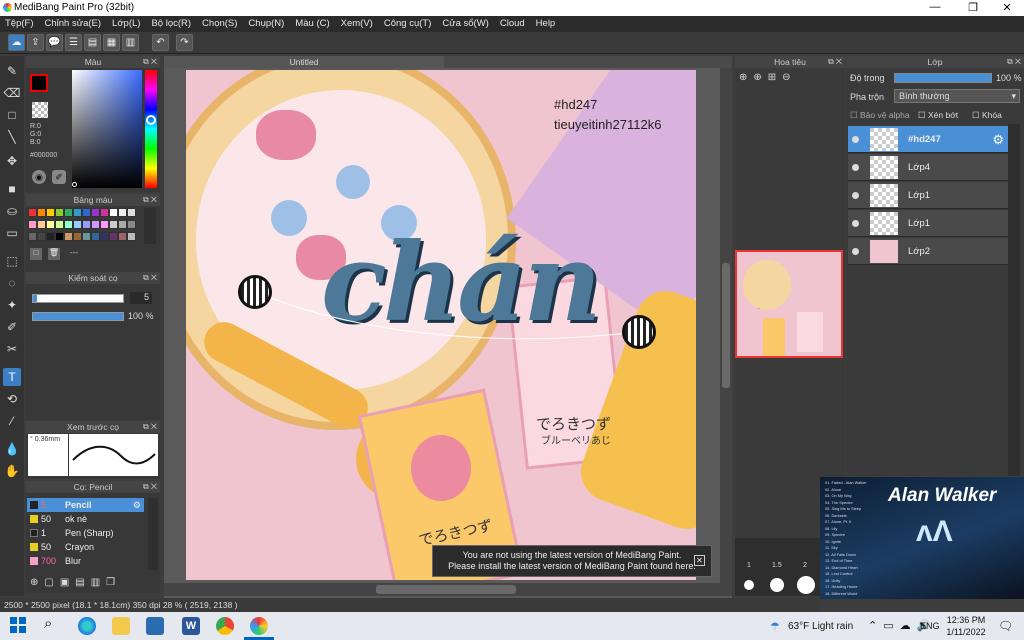 This screenshot has height=640, width=1024. Describe the element at coordinates (40, 110) in the screenshot. I see `secondary-color-swatch` at that location.